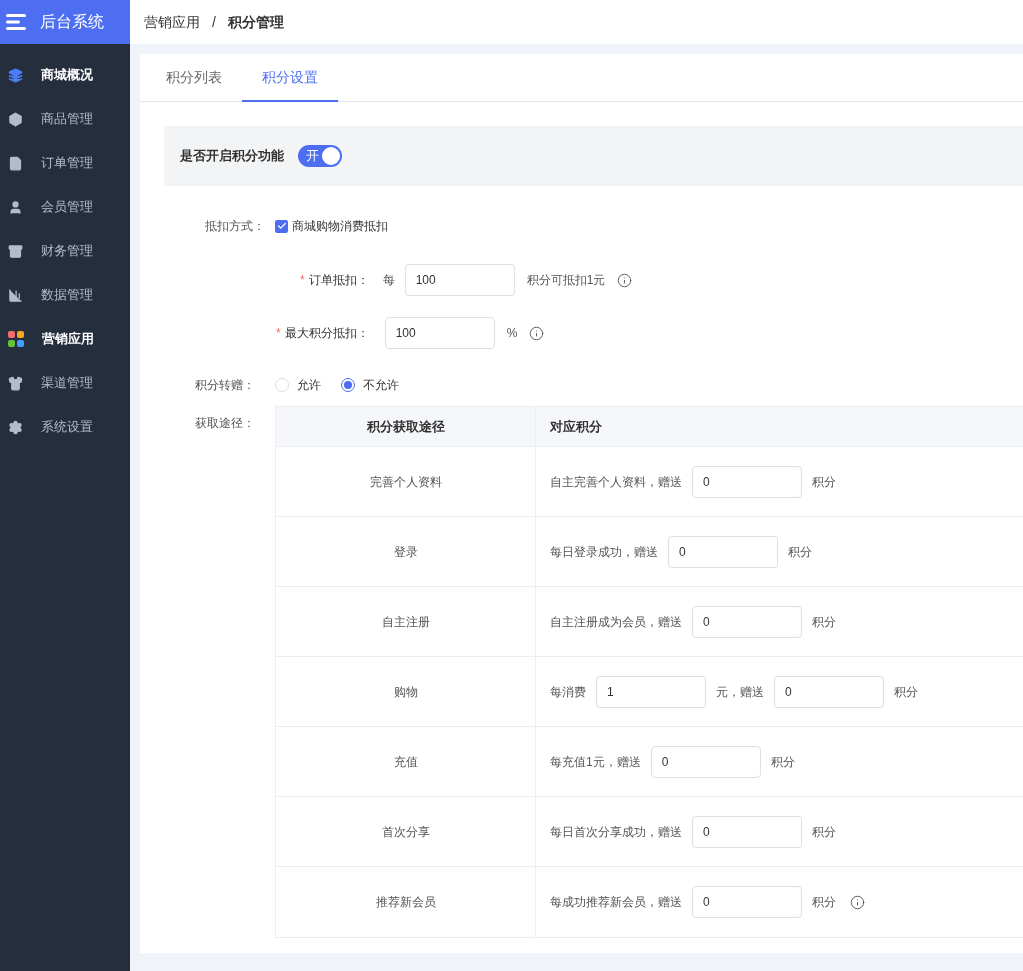 This screenshot has width=1023, height=971. What do you see at coordinates (595, 762) in the screenshot?
I see `cell-text: 每充值1元，赠送` at bounding box center [595, 762].